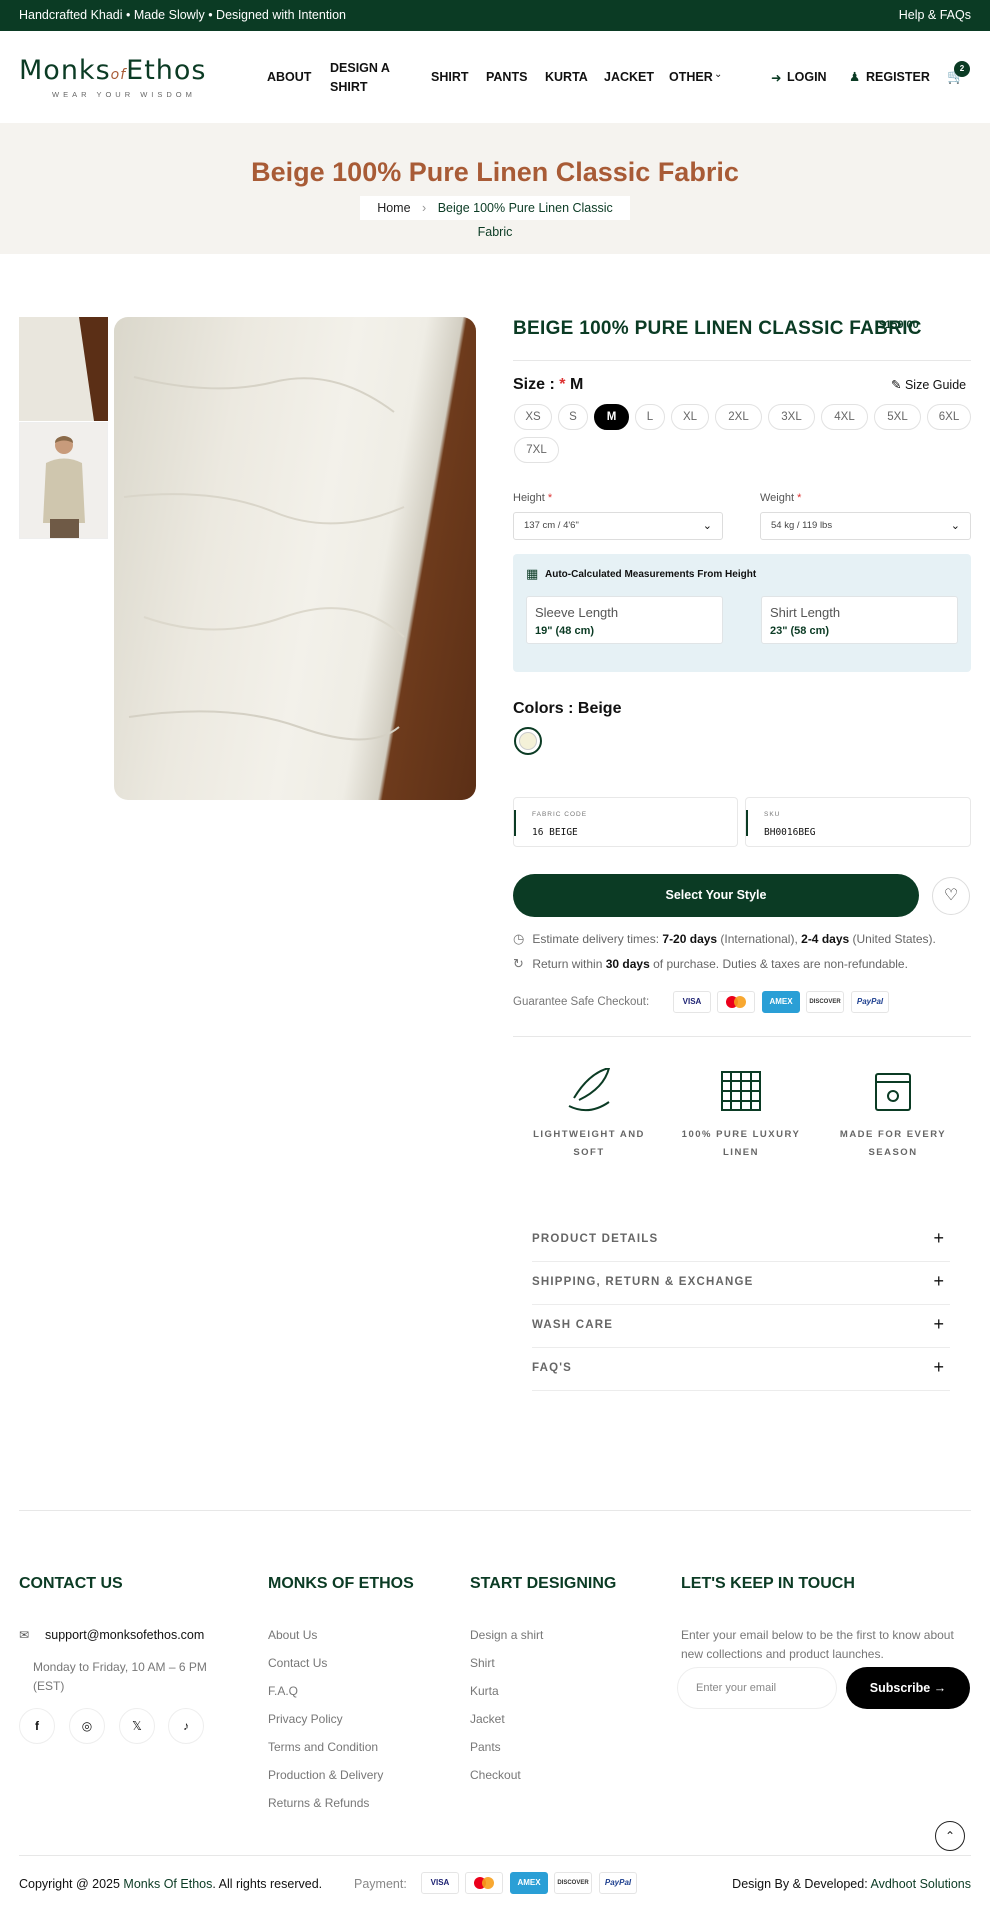 The width and height of the screenshot is (1000, 1928). I want to click on copyright-brand-link: Monks Of Ethos, so click(167, 1884).